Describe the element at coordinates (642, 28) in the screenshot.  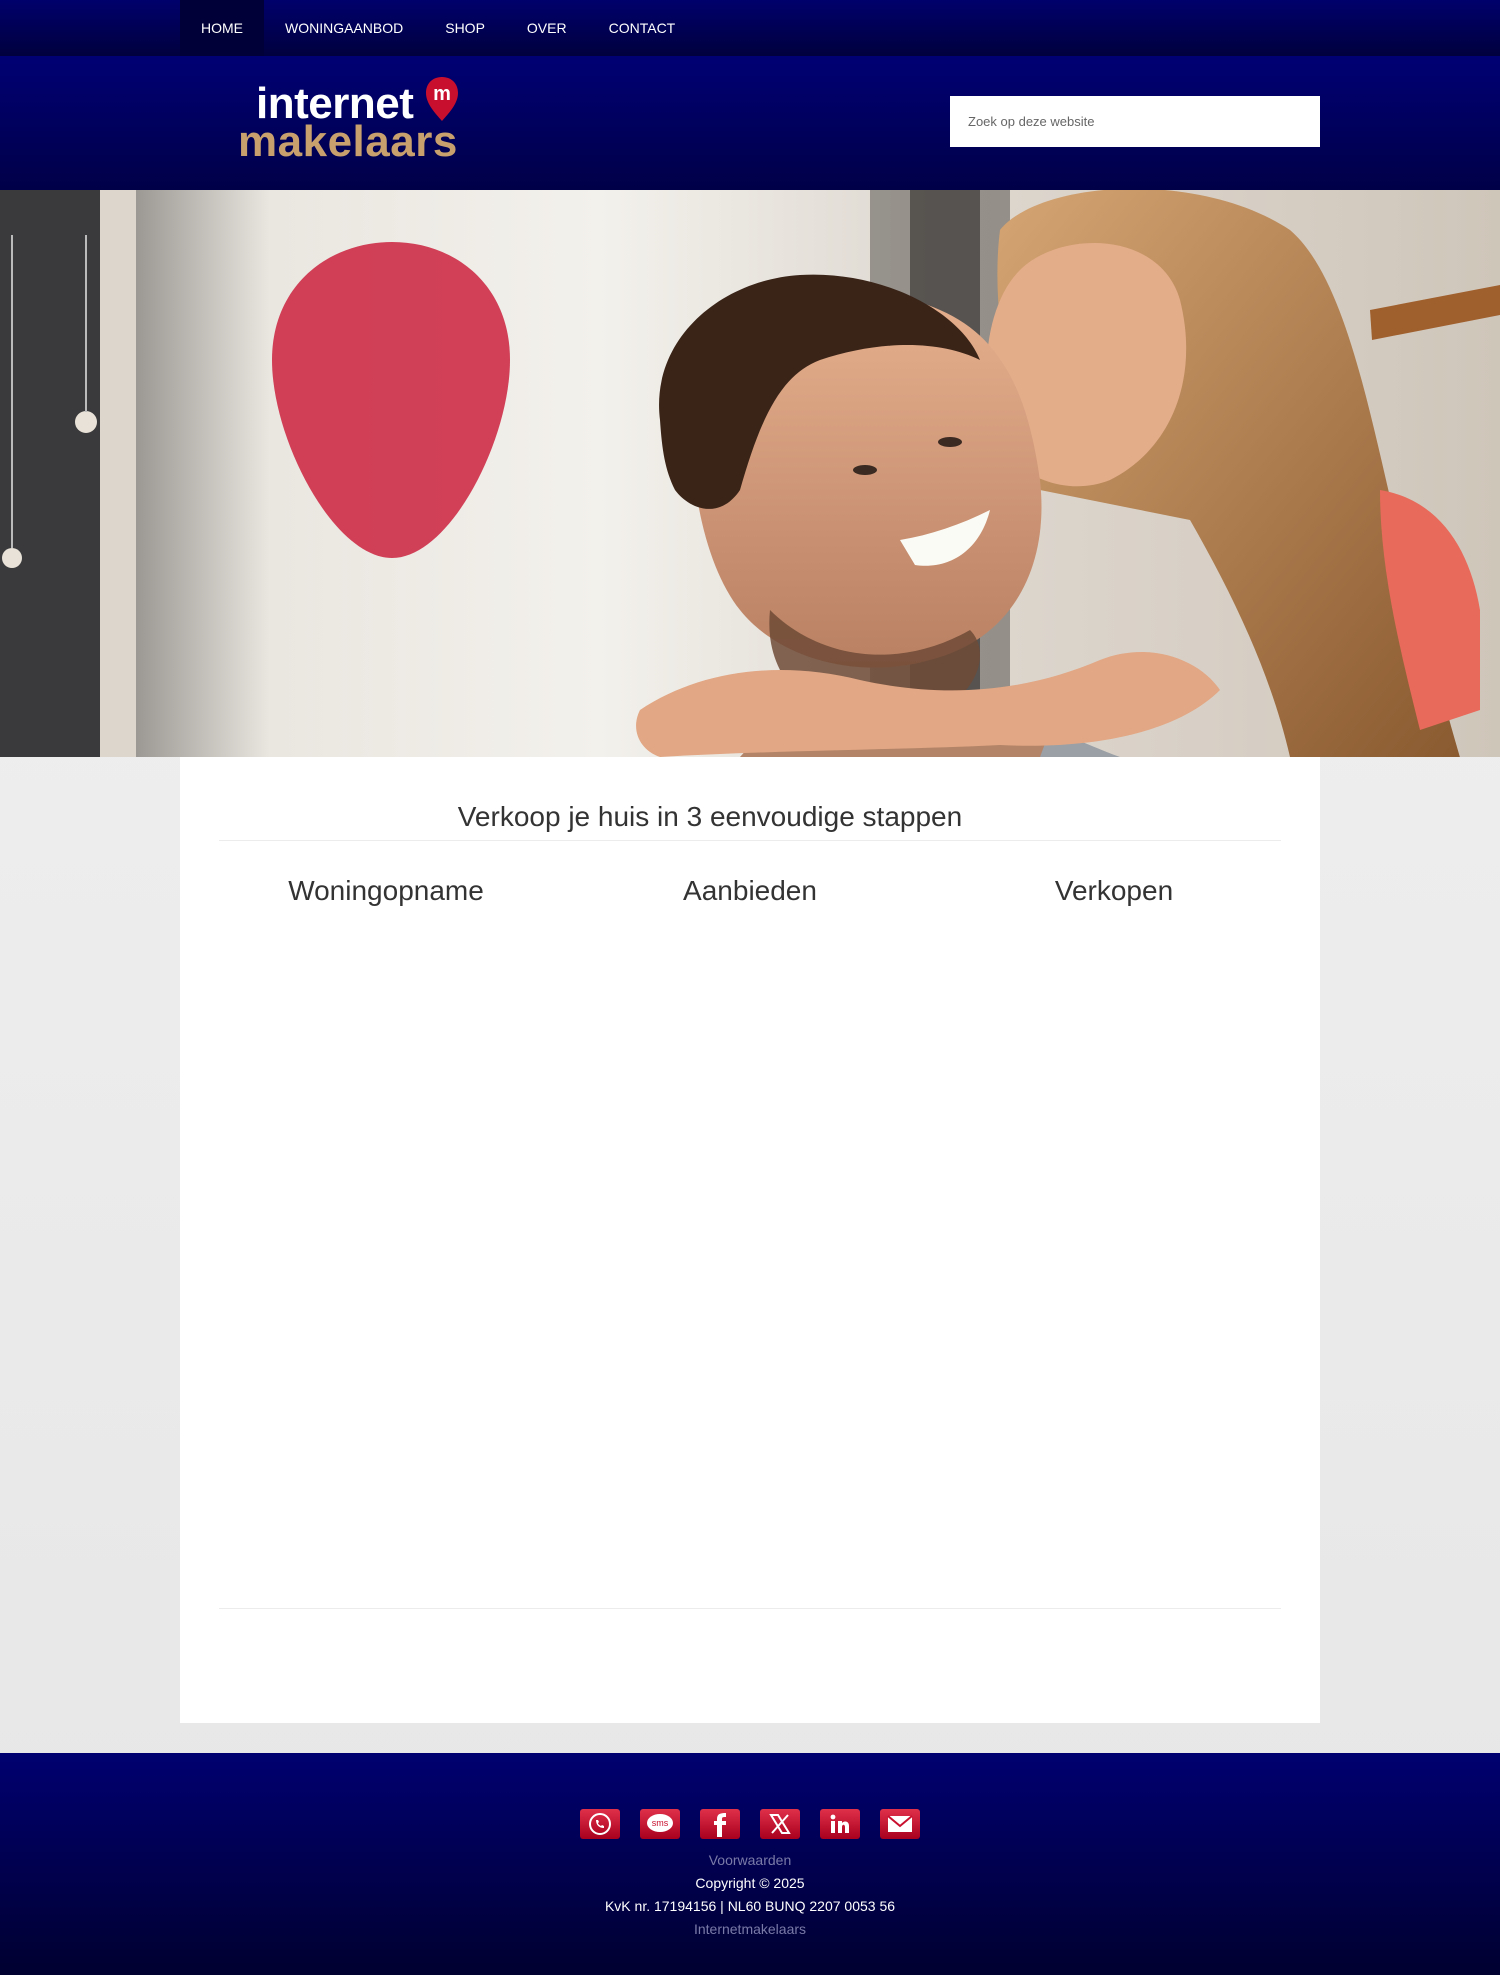
I see `nav-item-contact: CONTACT` at that location.